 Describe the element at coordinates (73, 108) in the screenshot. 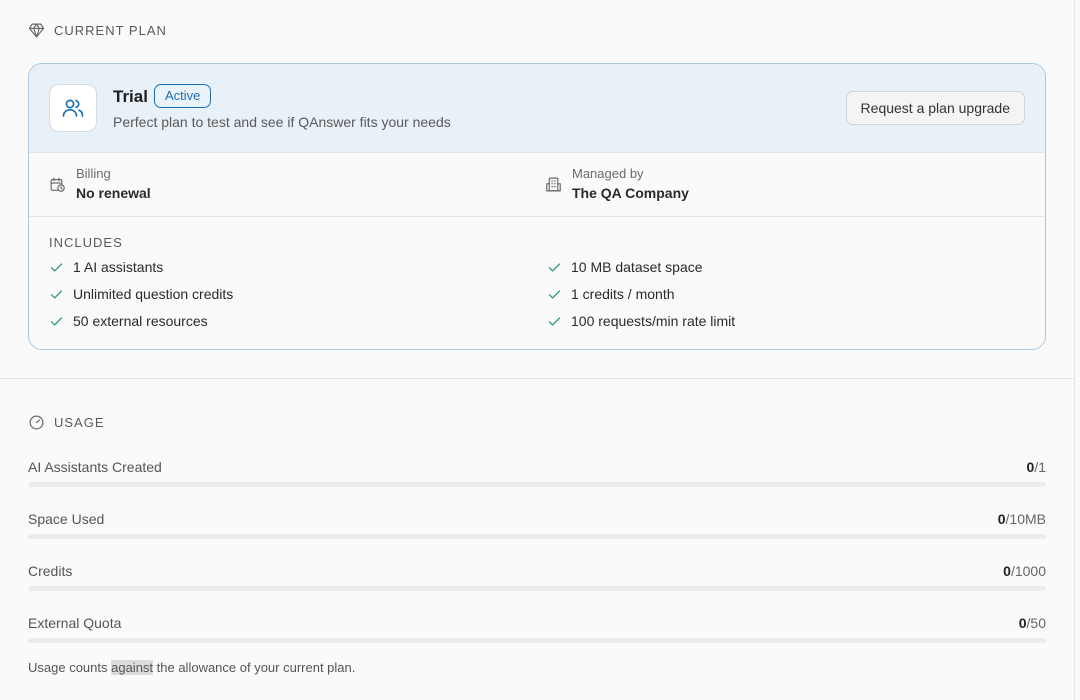

I see `users-icon` at that location.